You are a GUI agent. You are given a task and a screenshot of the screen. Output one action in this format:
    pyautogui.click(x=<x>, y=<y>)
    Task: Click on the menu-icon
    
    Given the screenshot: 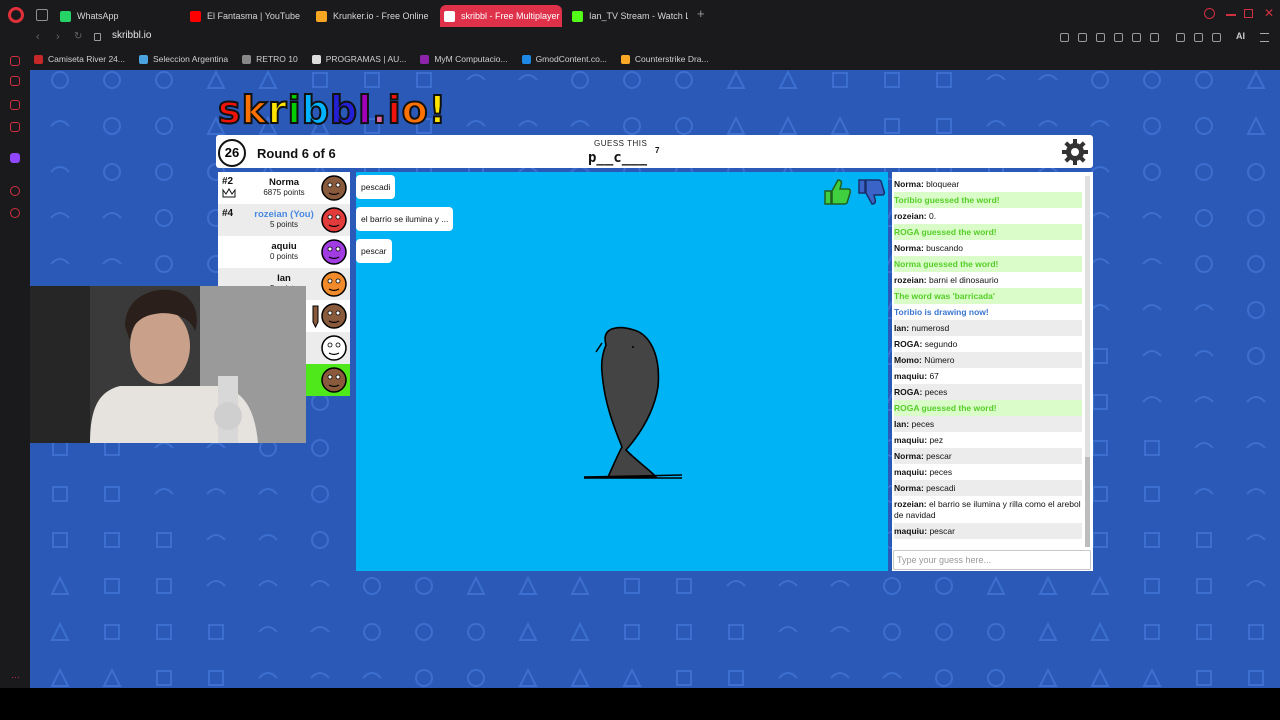 What is the action you would take?
    pyautogui.click(x=1264, y=37)
    